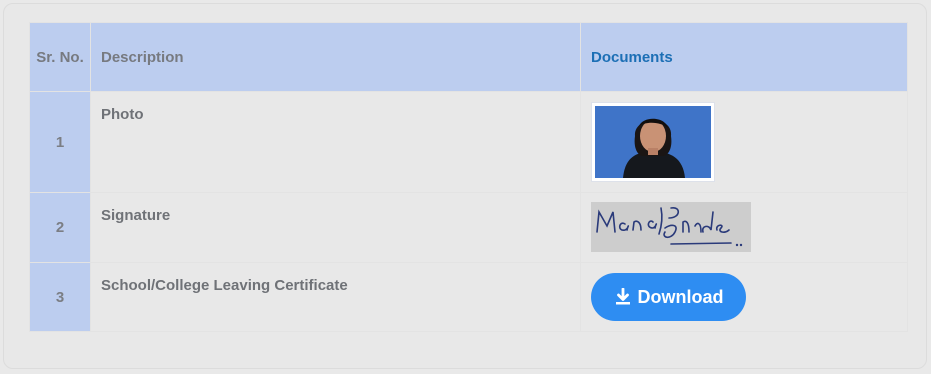 Image resolution: width=931 pixels, height=374 pixels. Describe the element at coordinates (60, 297) in the screenshot. I see `row-sr-no: 3` at that location.